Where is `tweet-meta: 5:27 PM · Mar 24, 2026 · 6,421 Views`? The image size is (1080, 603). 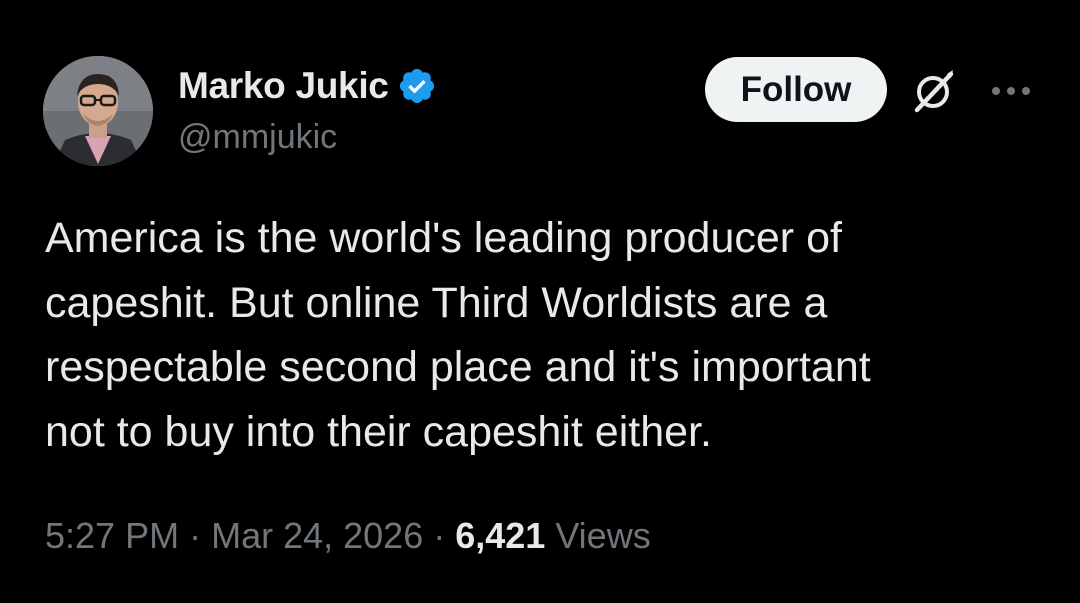 tweet-meta: 5:27 PM · Mar 24, 2026 · 6,421 Views is located at coordinates (348, 536).